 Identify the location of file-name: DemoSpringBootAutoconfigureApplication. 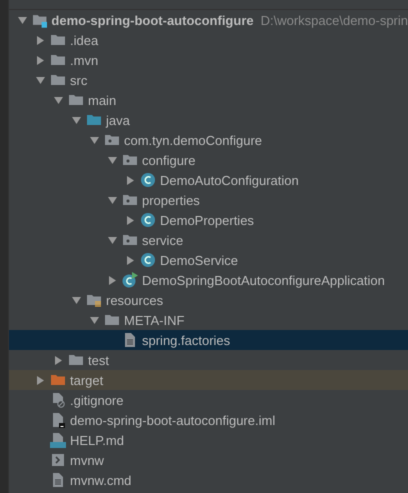
(263, 280).